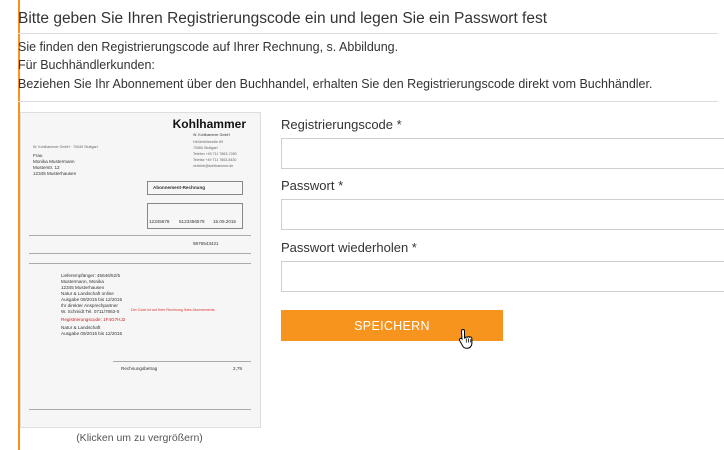  Describe the element at coordinates (368, 33) in the screenshot. I see `title-divider` at that location.